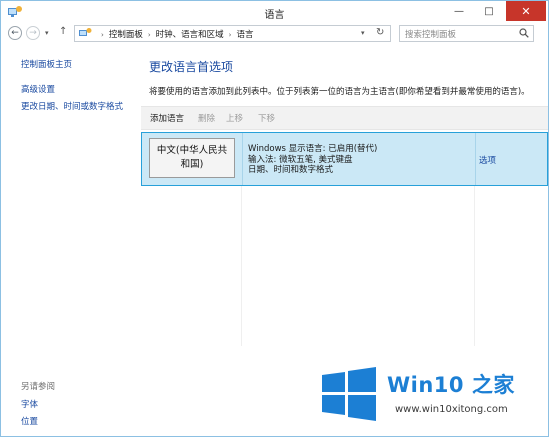  What do you see at coordinates (47, 33) in the screenshot?
I see `recent-locations-button: ▾` at bounding box center [47, 33].